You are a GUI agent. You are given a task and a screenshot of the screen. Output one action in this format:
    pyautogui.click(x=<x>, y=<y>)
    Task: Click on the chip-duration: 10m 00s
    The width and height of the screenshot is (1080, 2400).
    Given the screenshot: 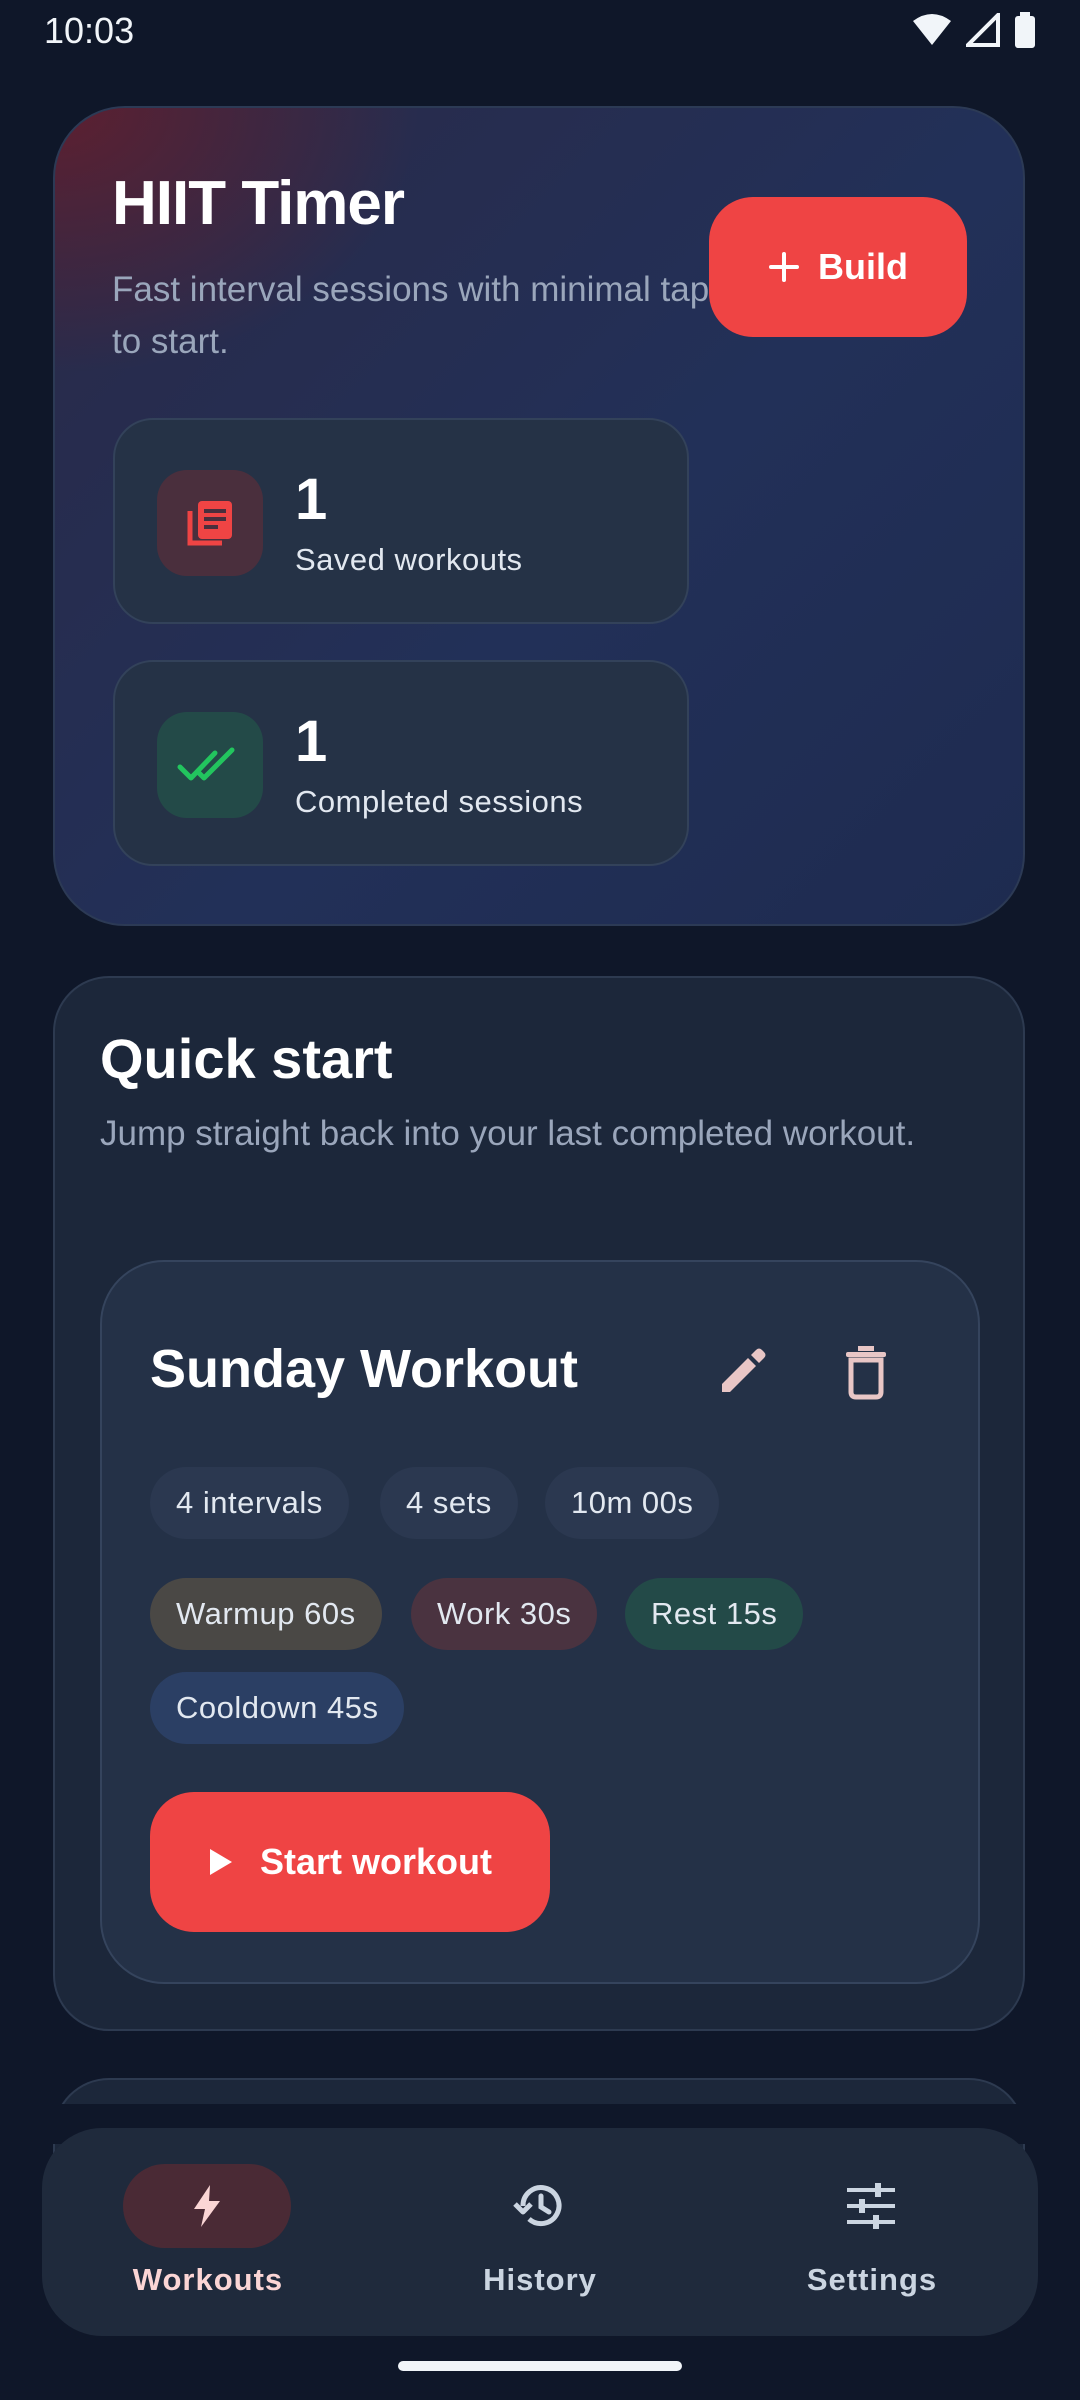 What is the action you would take?
    pyautogui.click(x=632, y=1503)
    